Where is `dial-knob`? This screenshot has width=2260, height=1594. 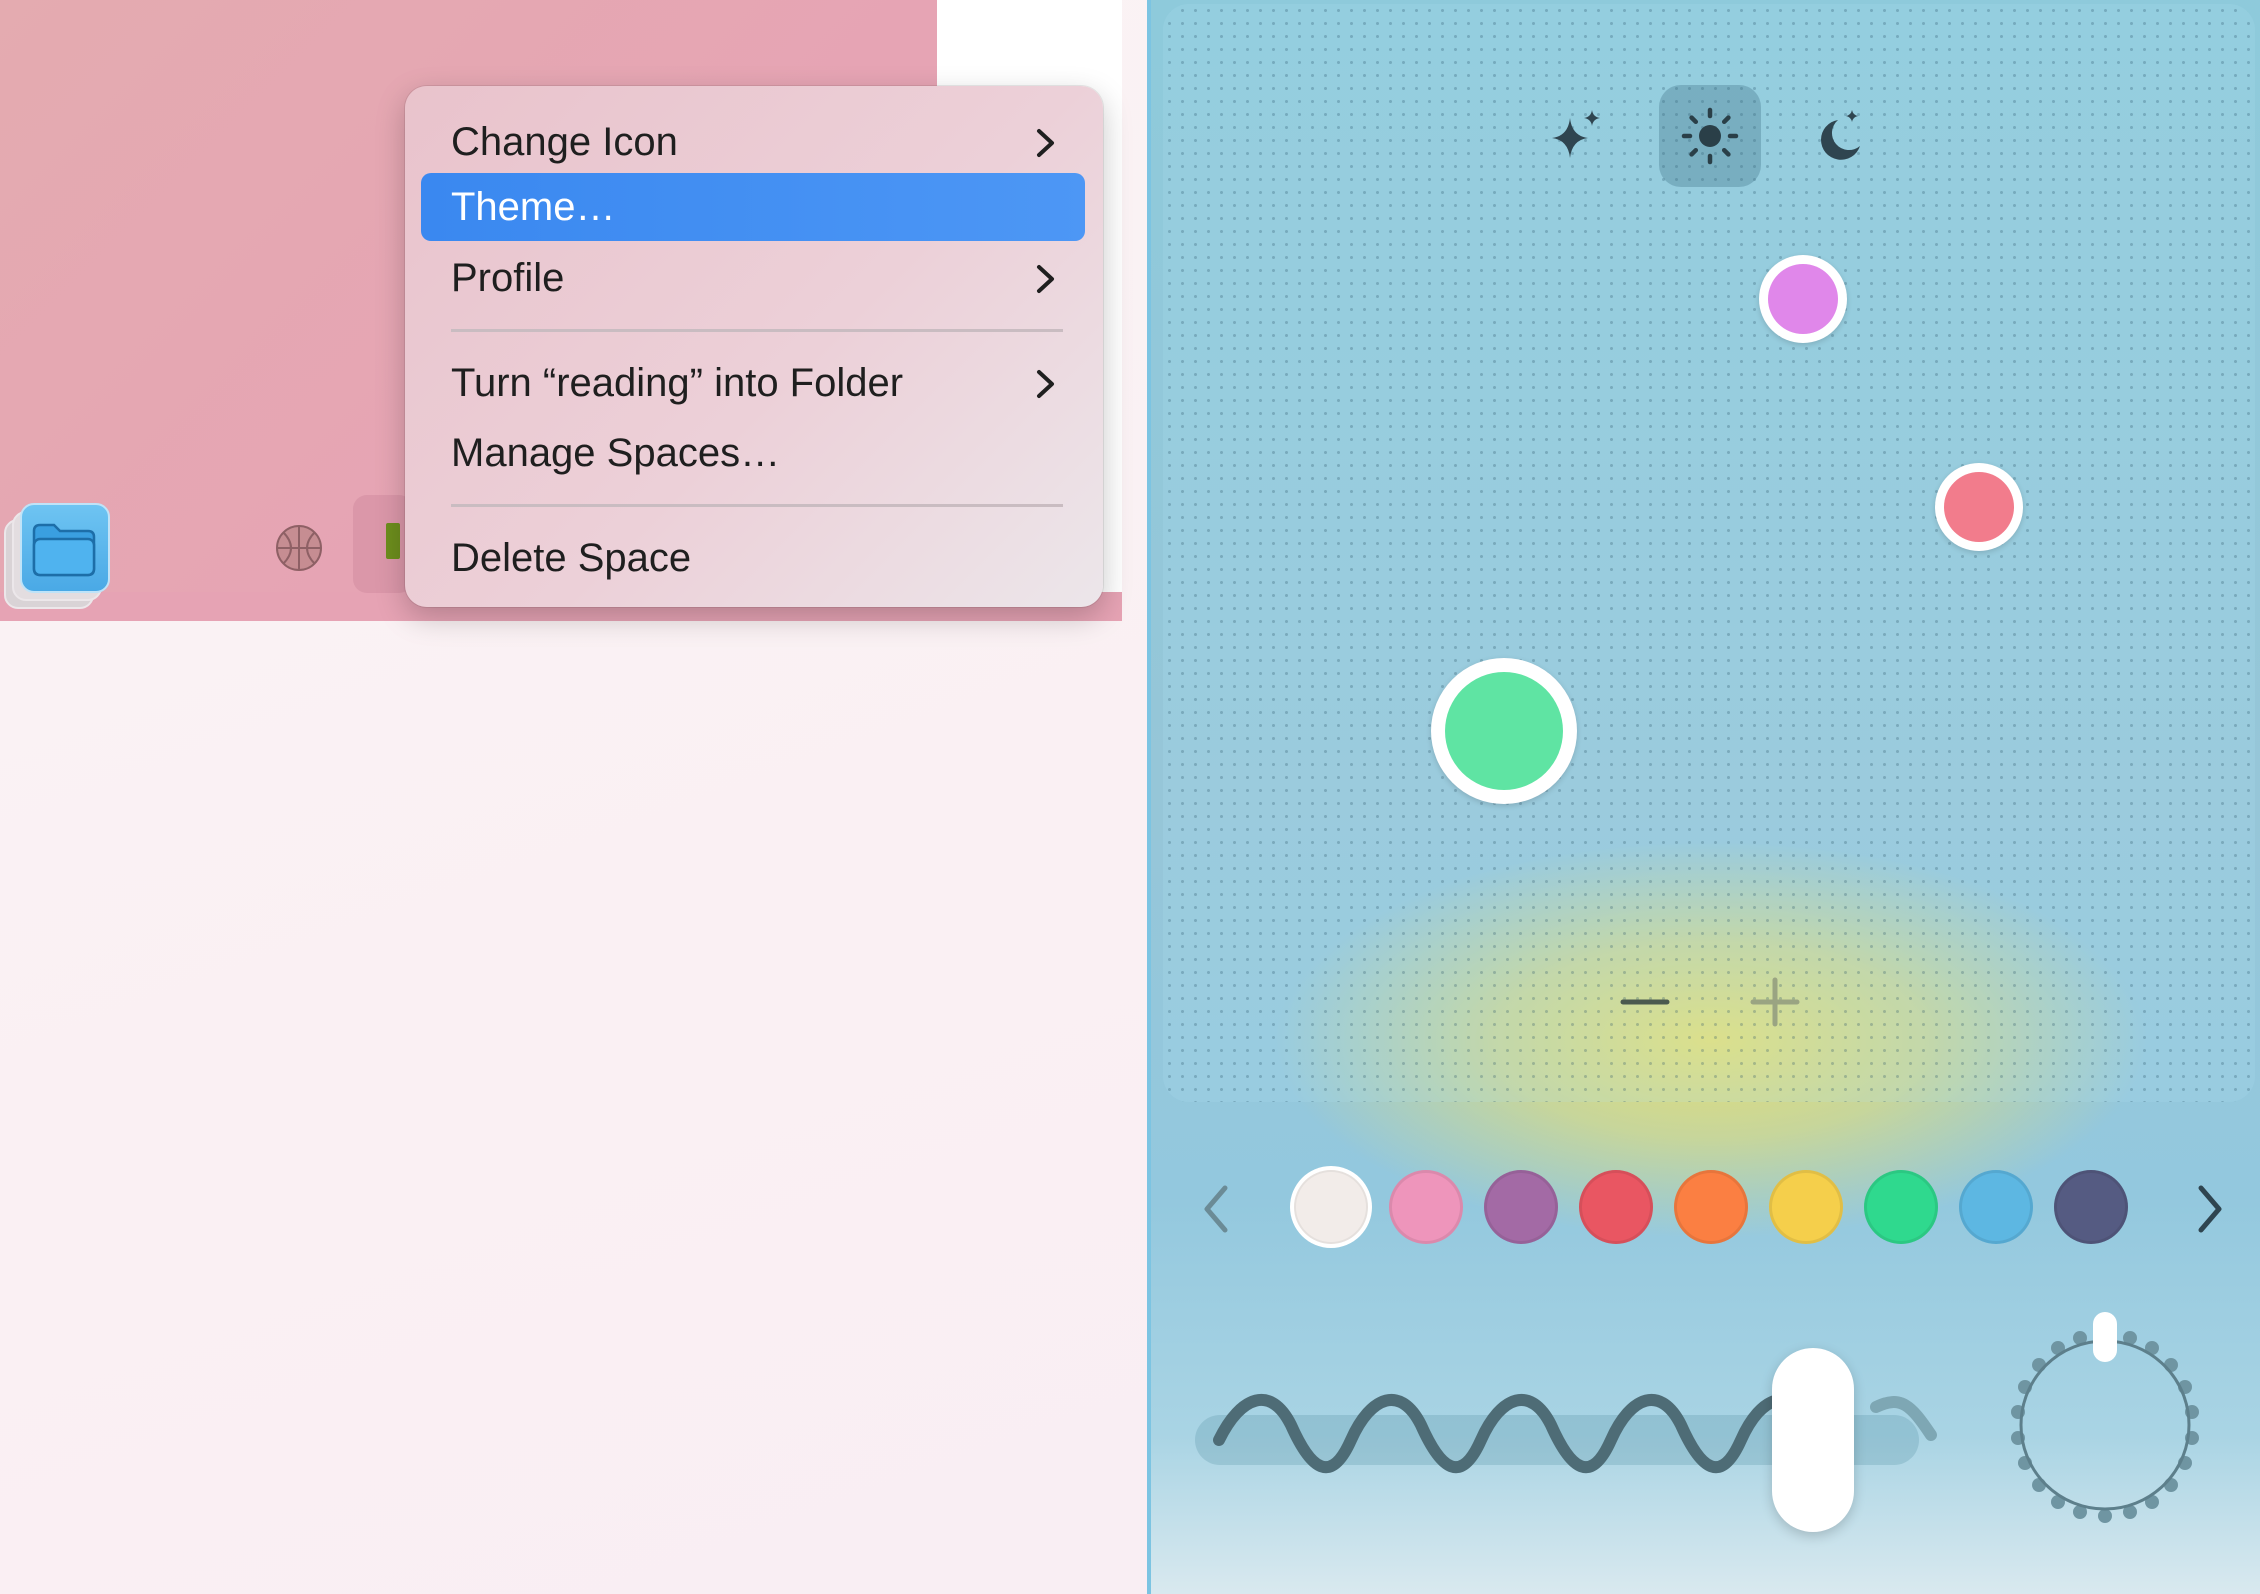
dial-knob is located at coordinates (2105, 1337).